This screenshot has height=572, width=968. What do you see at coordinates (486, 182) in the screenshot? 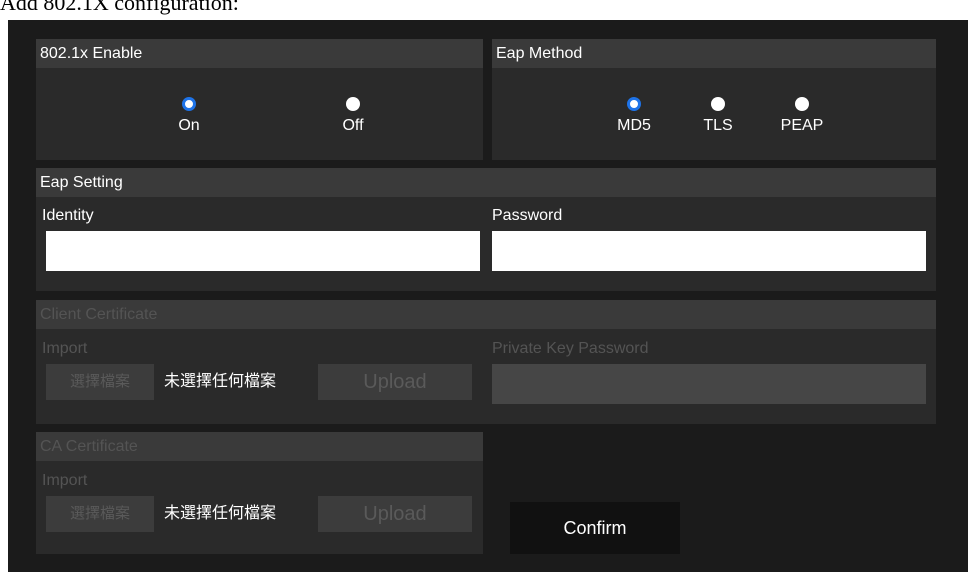
I see `eap-setting-title: Eap Setting` at bounding box center [486, 182].